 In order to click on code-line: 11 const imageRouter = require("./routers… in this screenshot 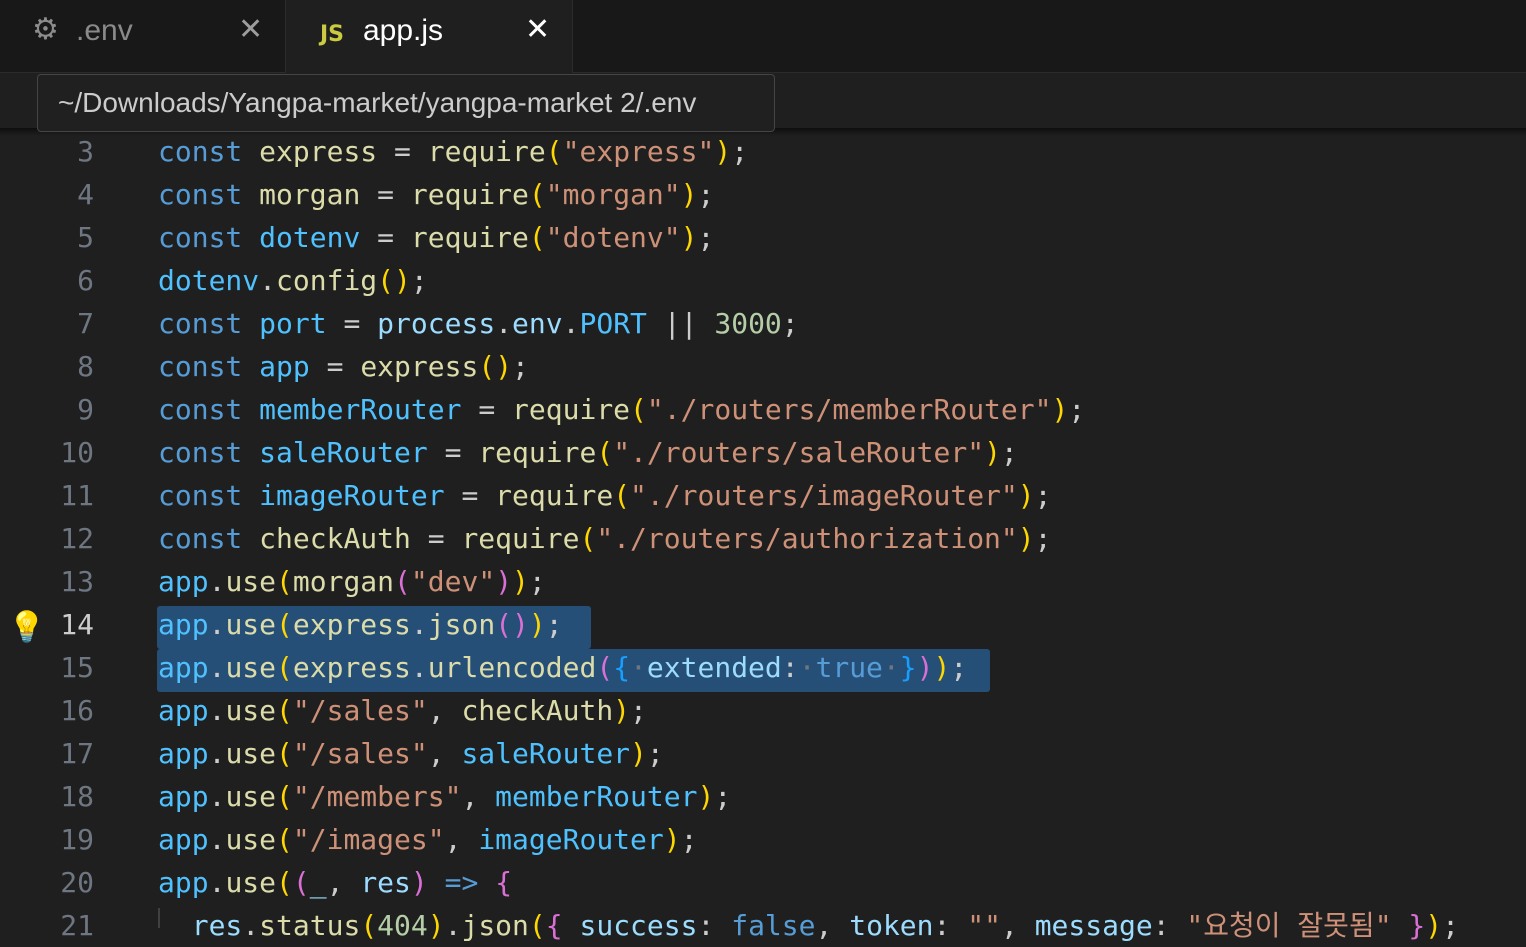, I will do `click(763, 495)`.